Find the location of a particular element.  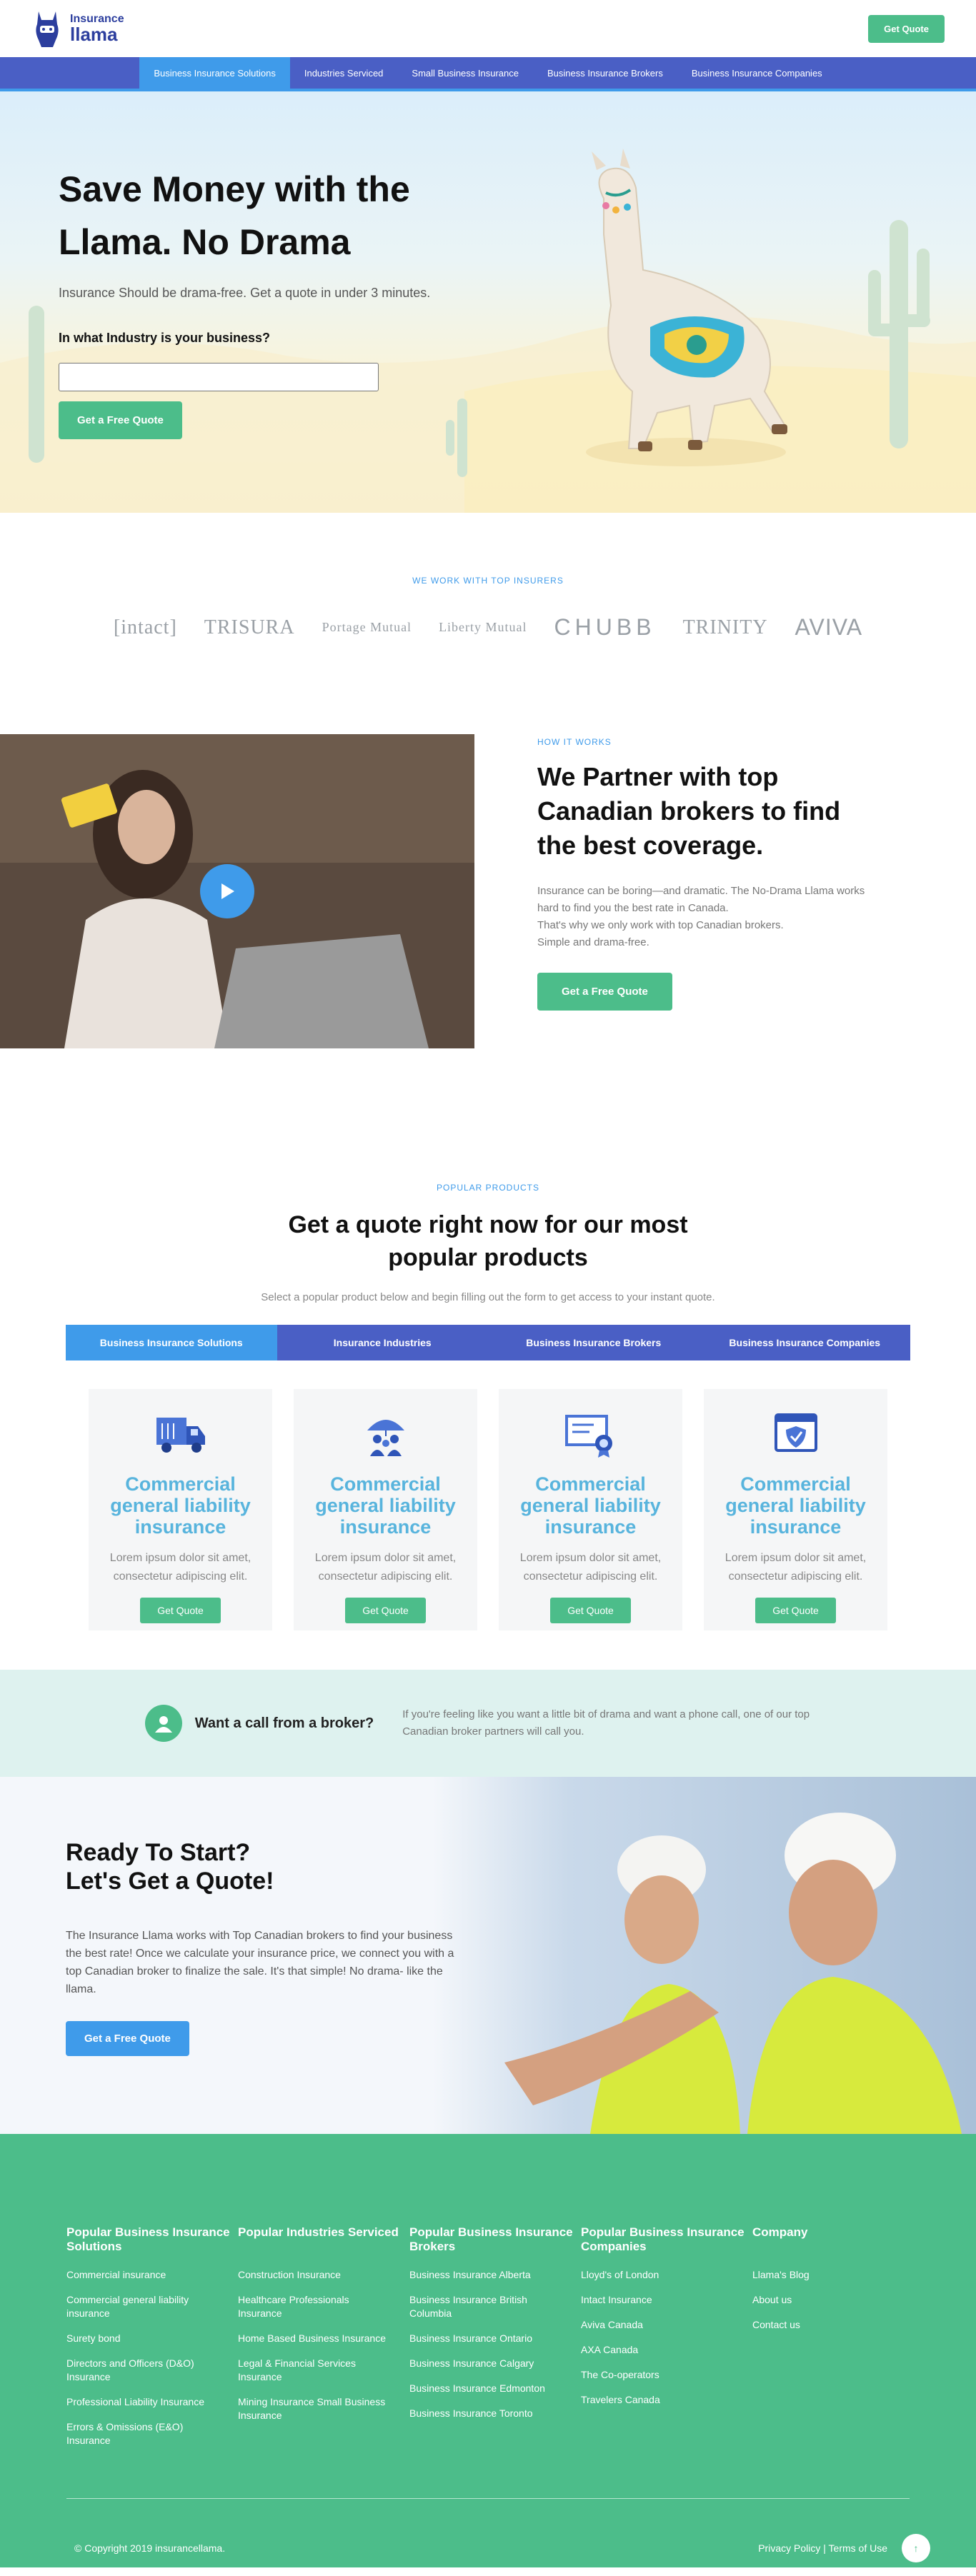

copyright: © Copyright 2019 insurancellama. is located at coordinates (150, 2548).